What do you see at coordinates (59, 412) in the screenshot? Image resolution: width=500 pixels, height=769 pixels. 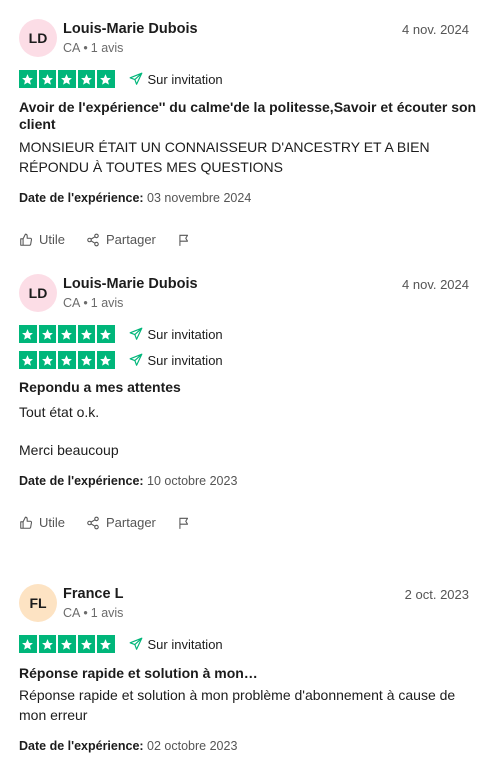 I see `review-body: Tout état o.k.` at bounding box center [59, 412].